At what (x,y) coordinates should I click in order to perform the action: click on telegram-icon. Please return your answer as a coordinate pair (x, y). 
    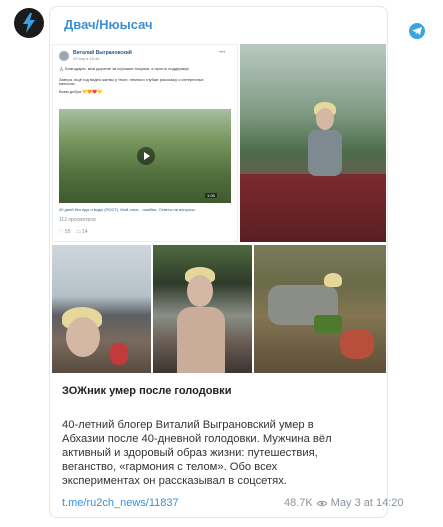
    Looking at the image, I should click on (417, 31).